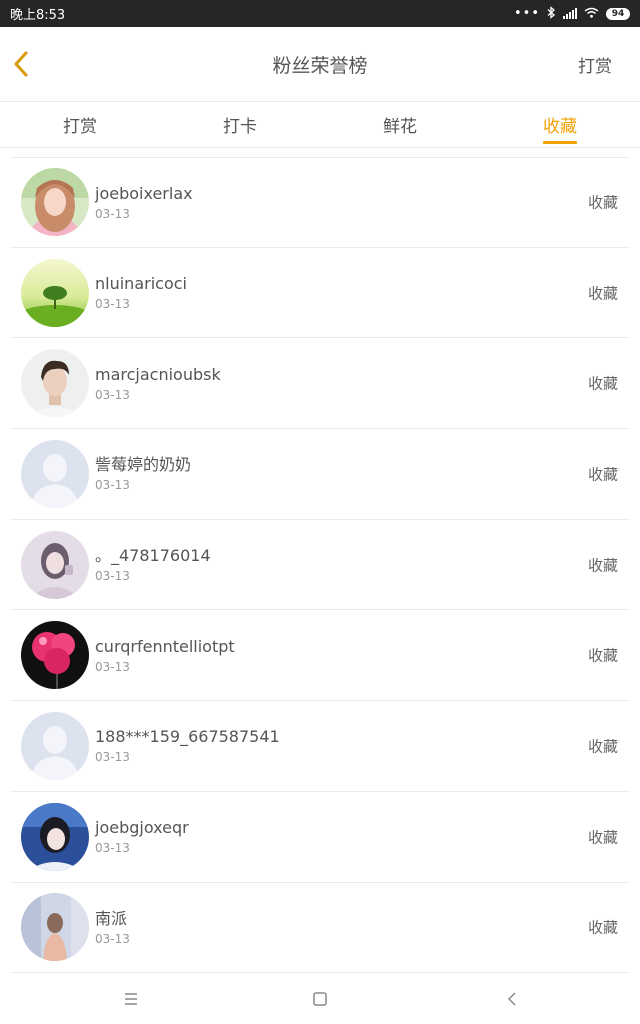 This screenshot has width=640, height=1024. What do you see at coordinates (618, 13) in the screenshot?
I see `battery-indicator: 94` at bounding box center [618, 13].